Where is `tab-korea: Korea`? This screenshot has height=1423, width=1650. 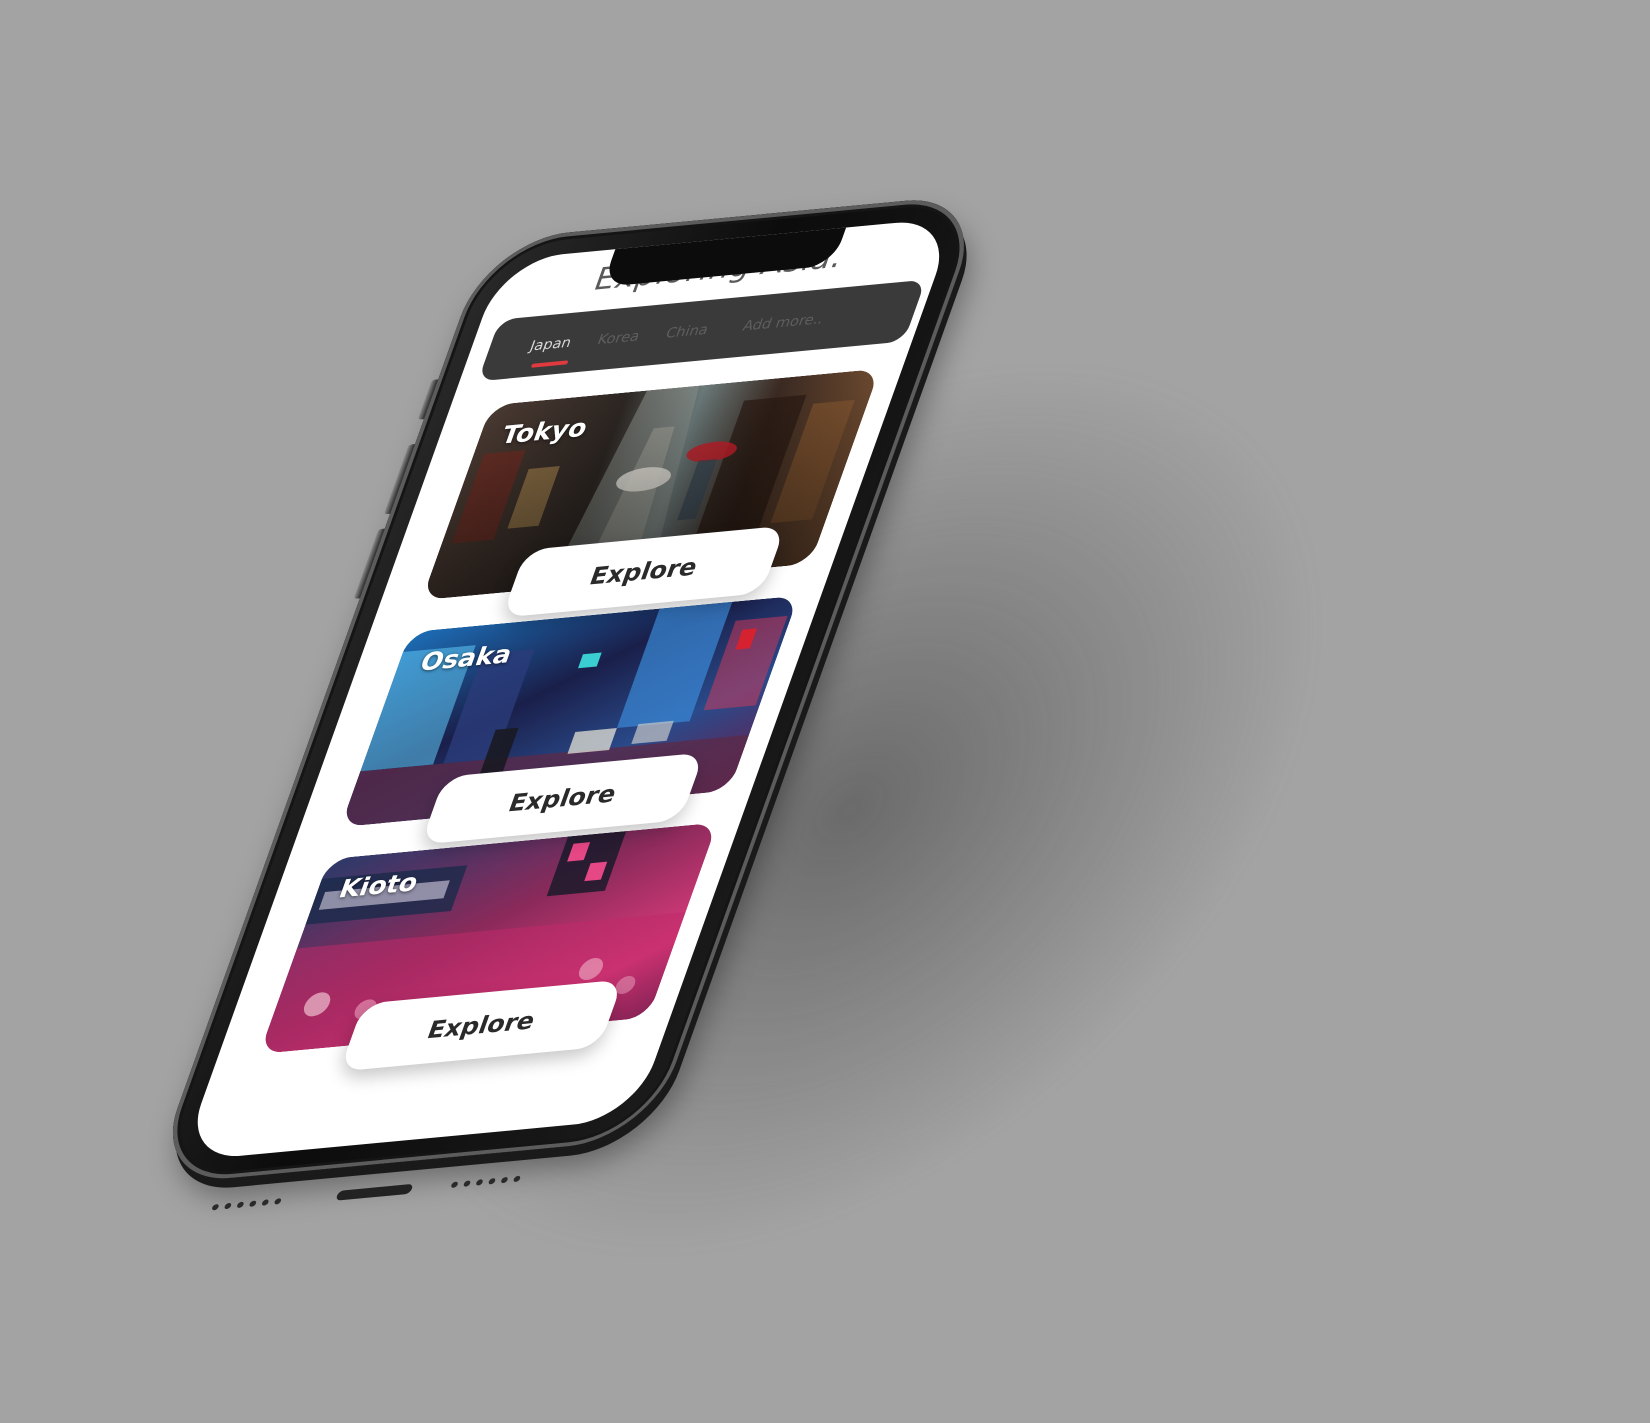 tab-korea: Korea is located at coordinates (618, 338).